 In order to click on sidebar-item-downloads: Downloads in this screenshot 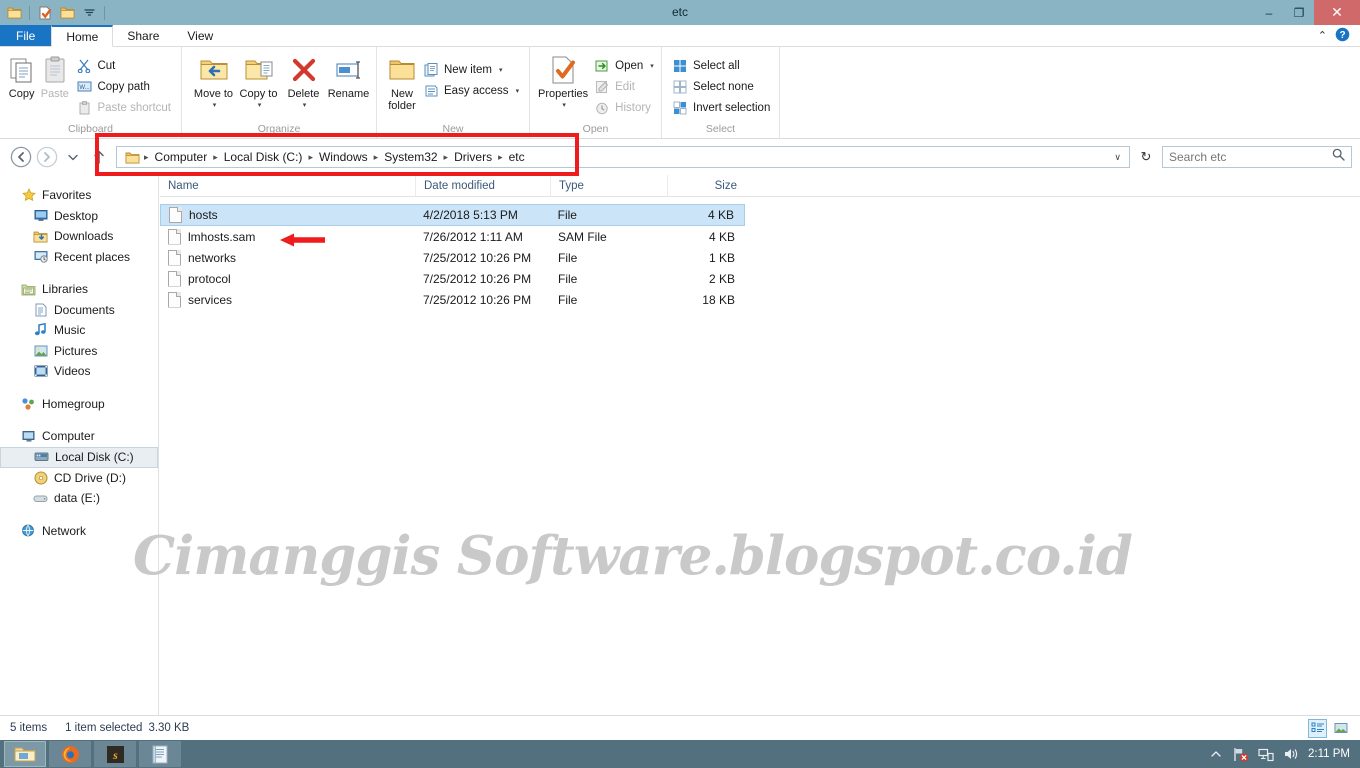, I will do `click(79, 236)`.